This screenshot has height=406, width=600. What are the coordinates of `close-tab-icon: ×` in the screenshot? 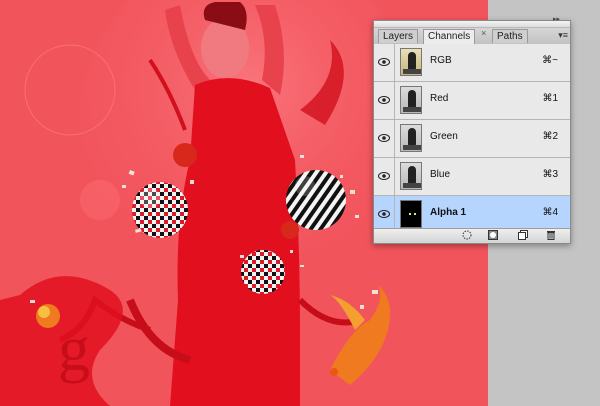 It's located at (483, 33).